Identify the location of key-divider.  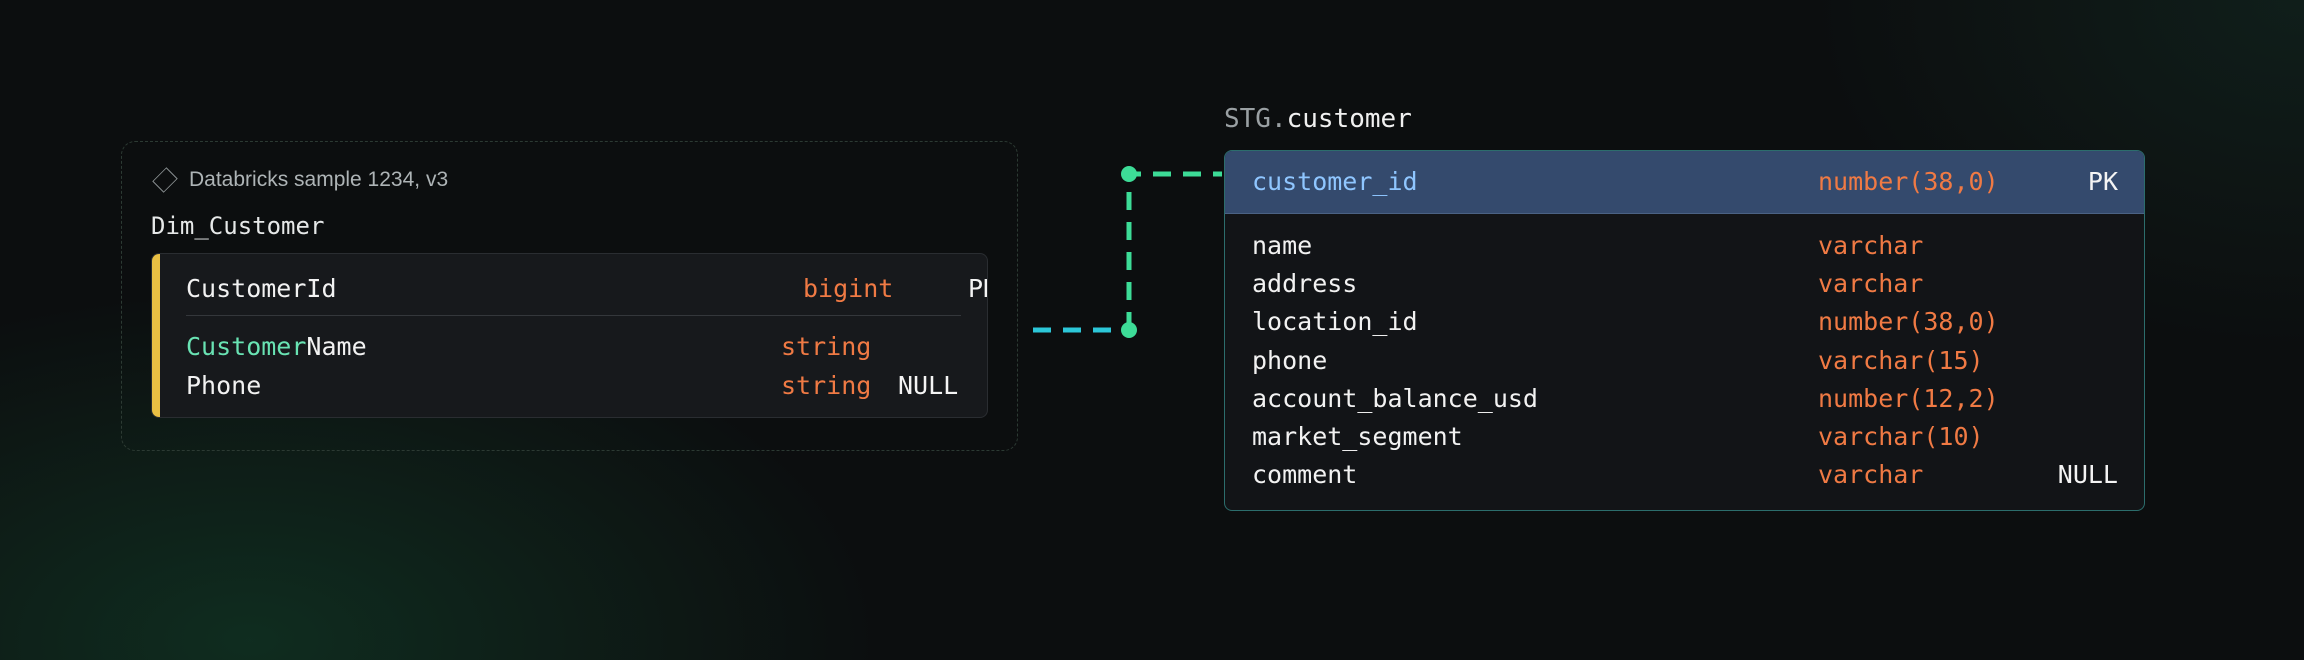
(573, 315).